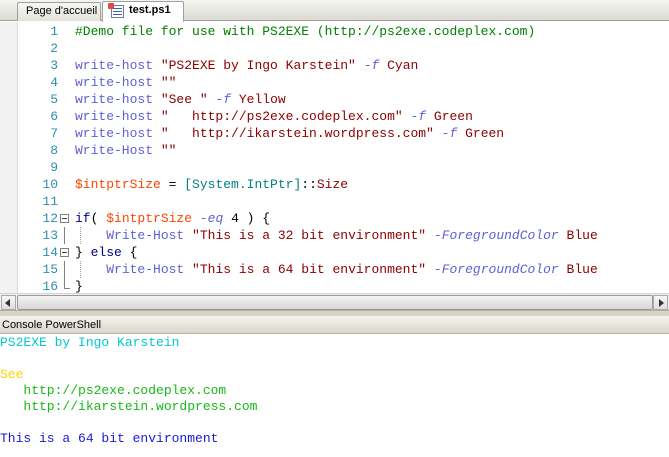 This screenshot has width=669, height=457. I want to click on line-number: 2, so click(54, 48).